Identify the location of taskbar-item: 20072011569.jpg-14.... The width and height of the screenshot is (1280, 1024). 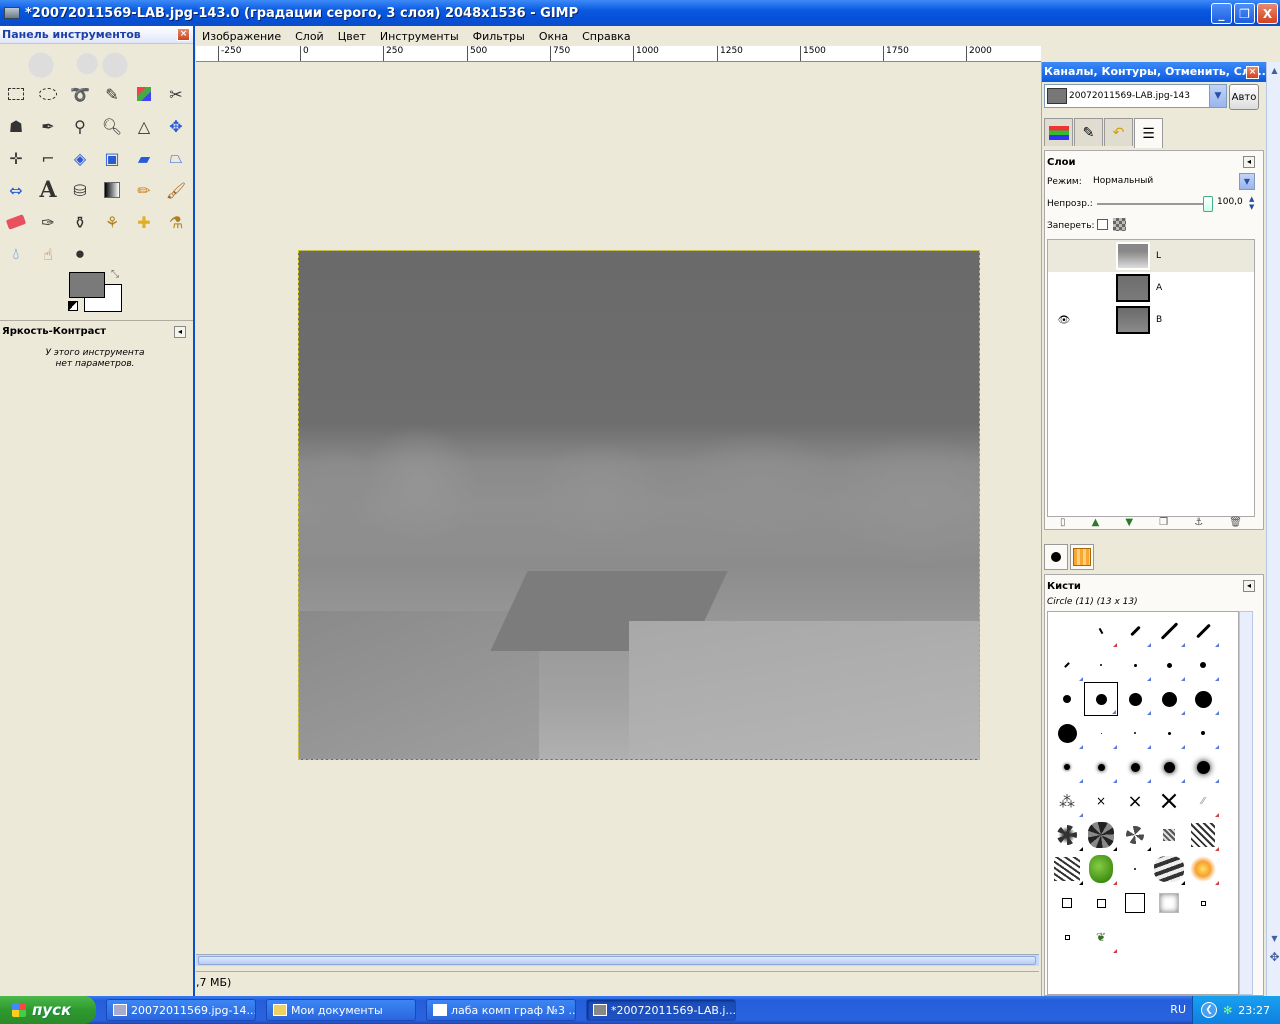
(181, 1010).